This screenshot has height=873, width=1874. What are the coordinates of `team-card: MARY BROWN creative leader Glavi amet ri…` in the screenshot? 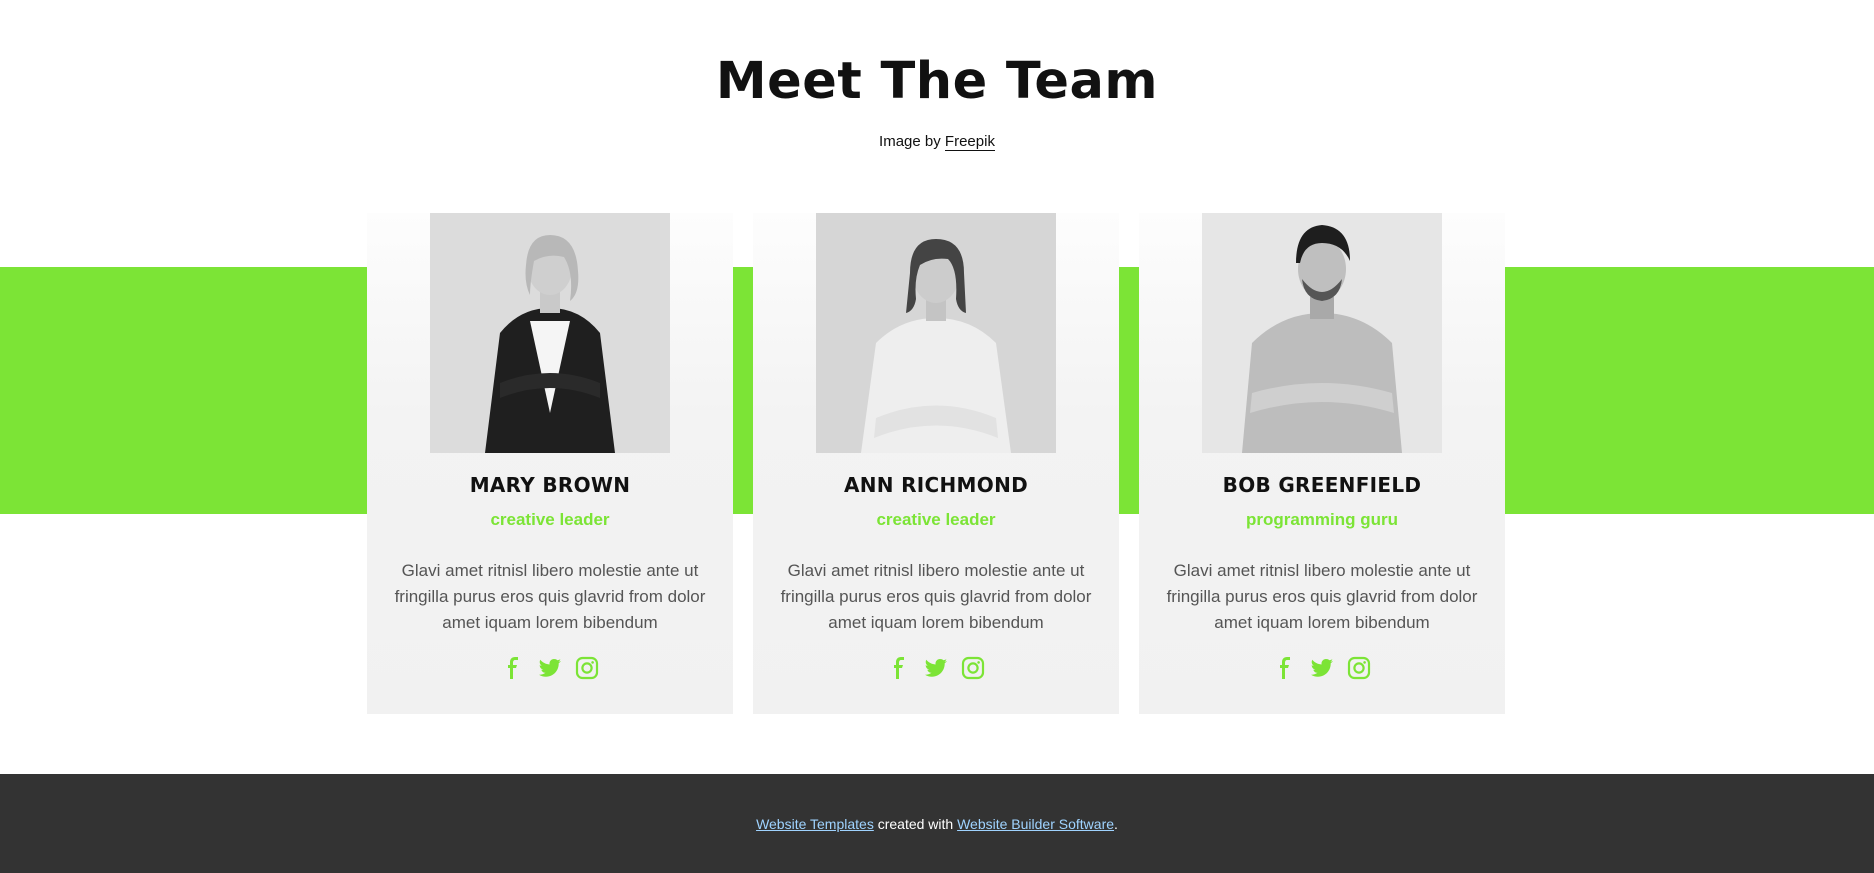 It's located at (550, 463).